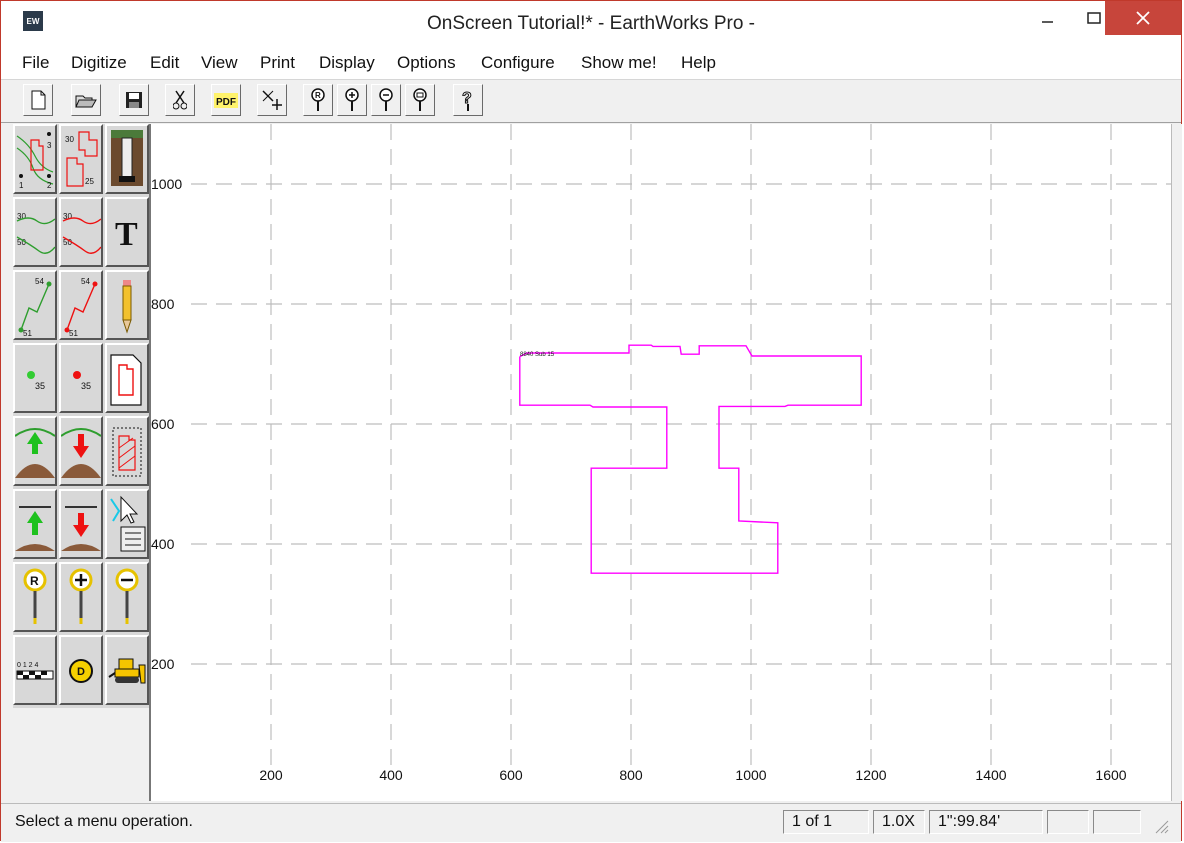  What do you see at coordinates (591, 101) in the screenshot?
I see `toolbar: PDF R ?` at bounding box center [591, 101].